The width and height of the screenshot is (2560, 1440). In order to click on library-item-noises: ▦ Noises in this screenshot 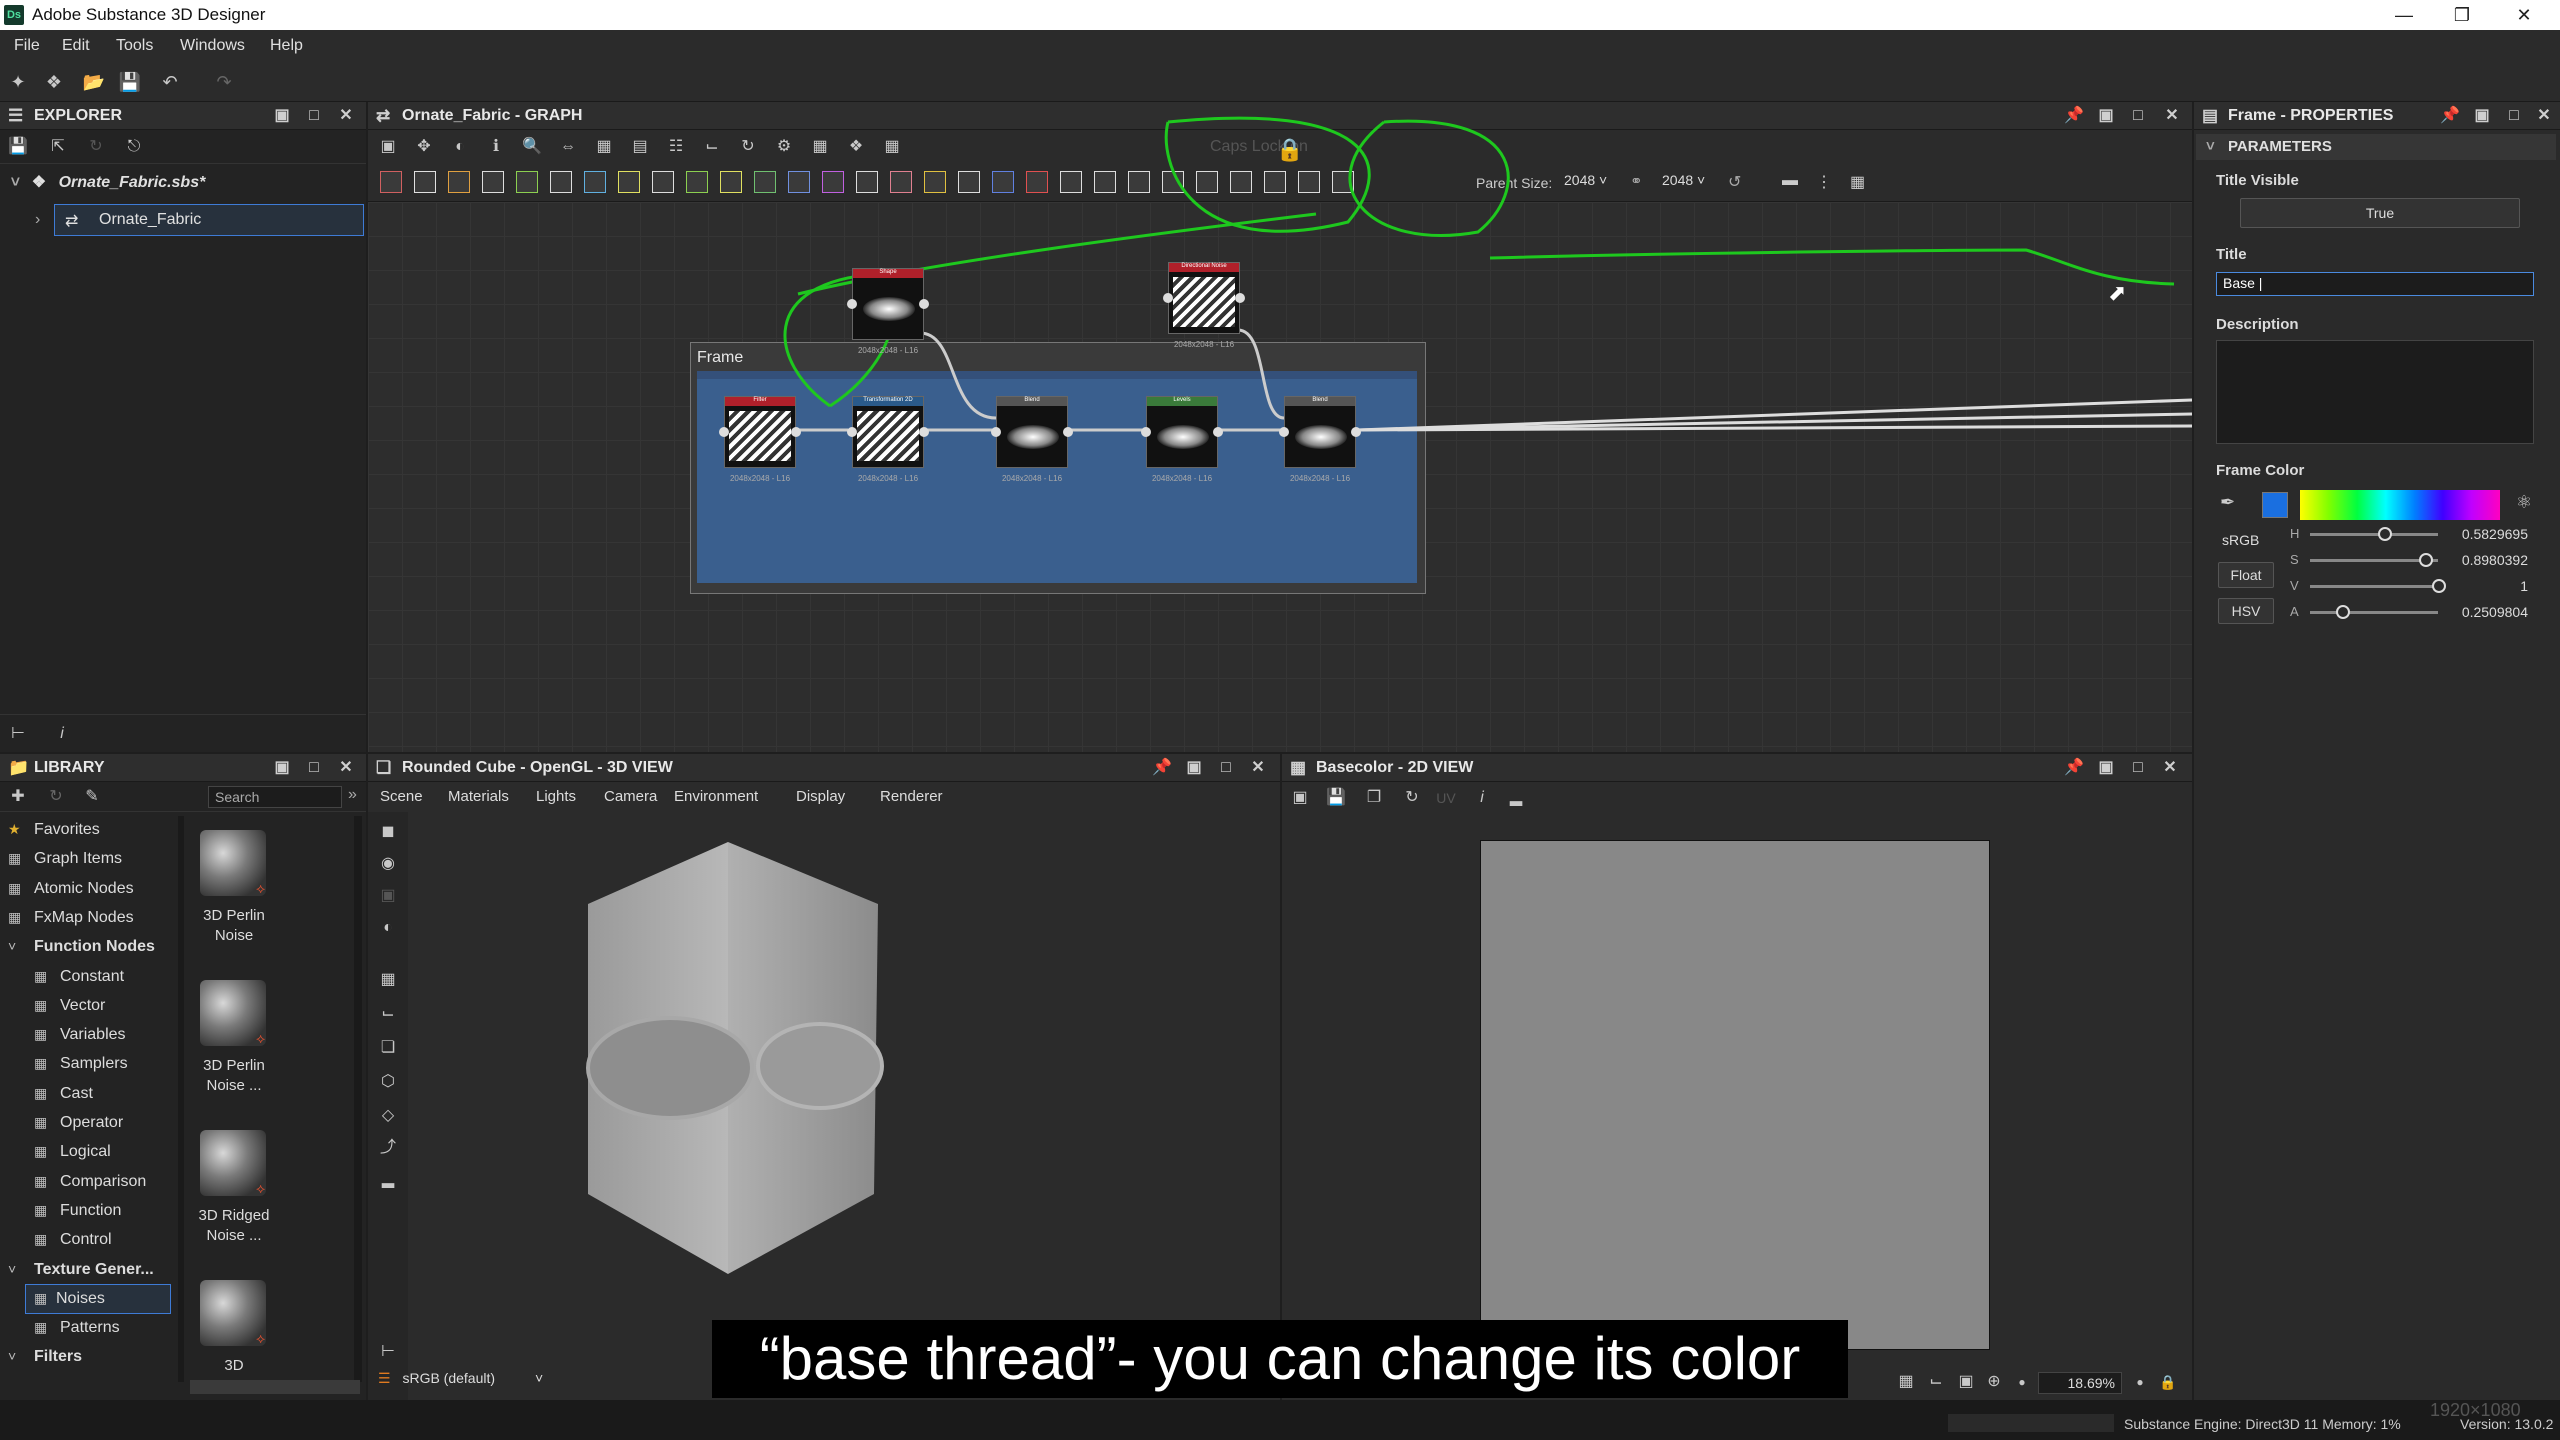, I will do `click(98, 1298)`.